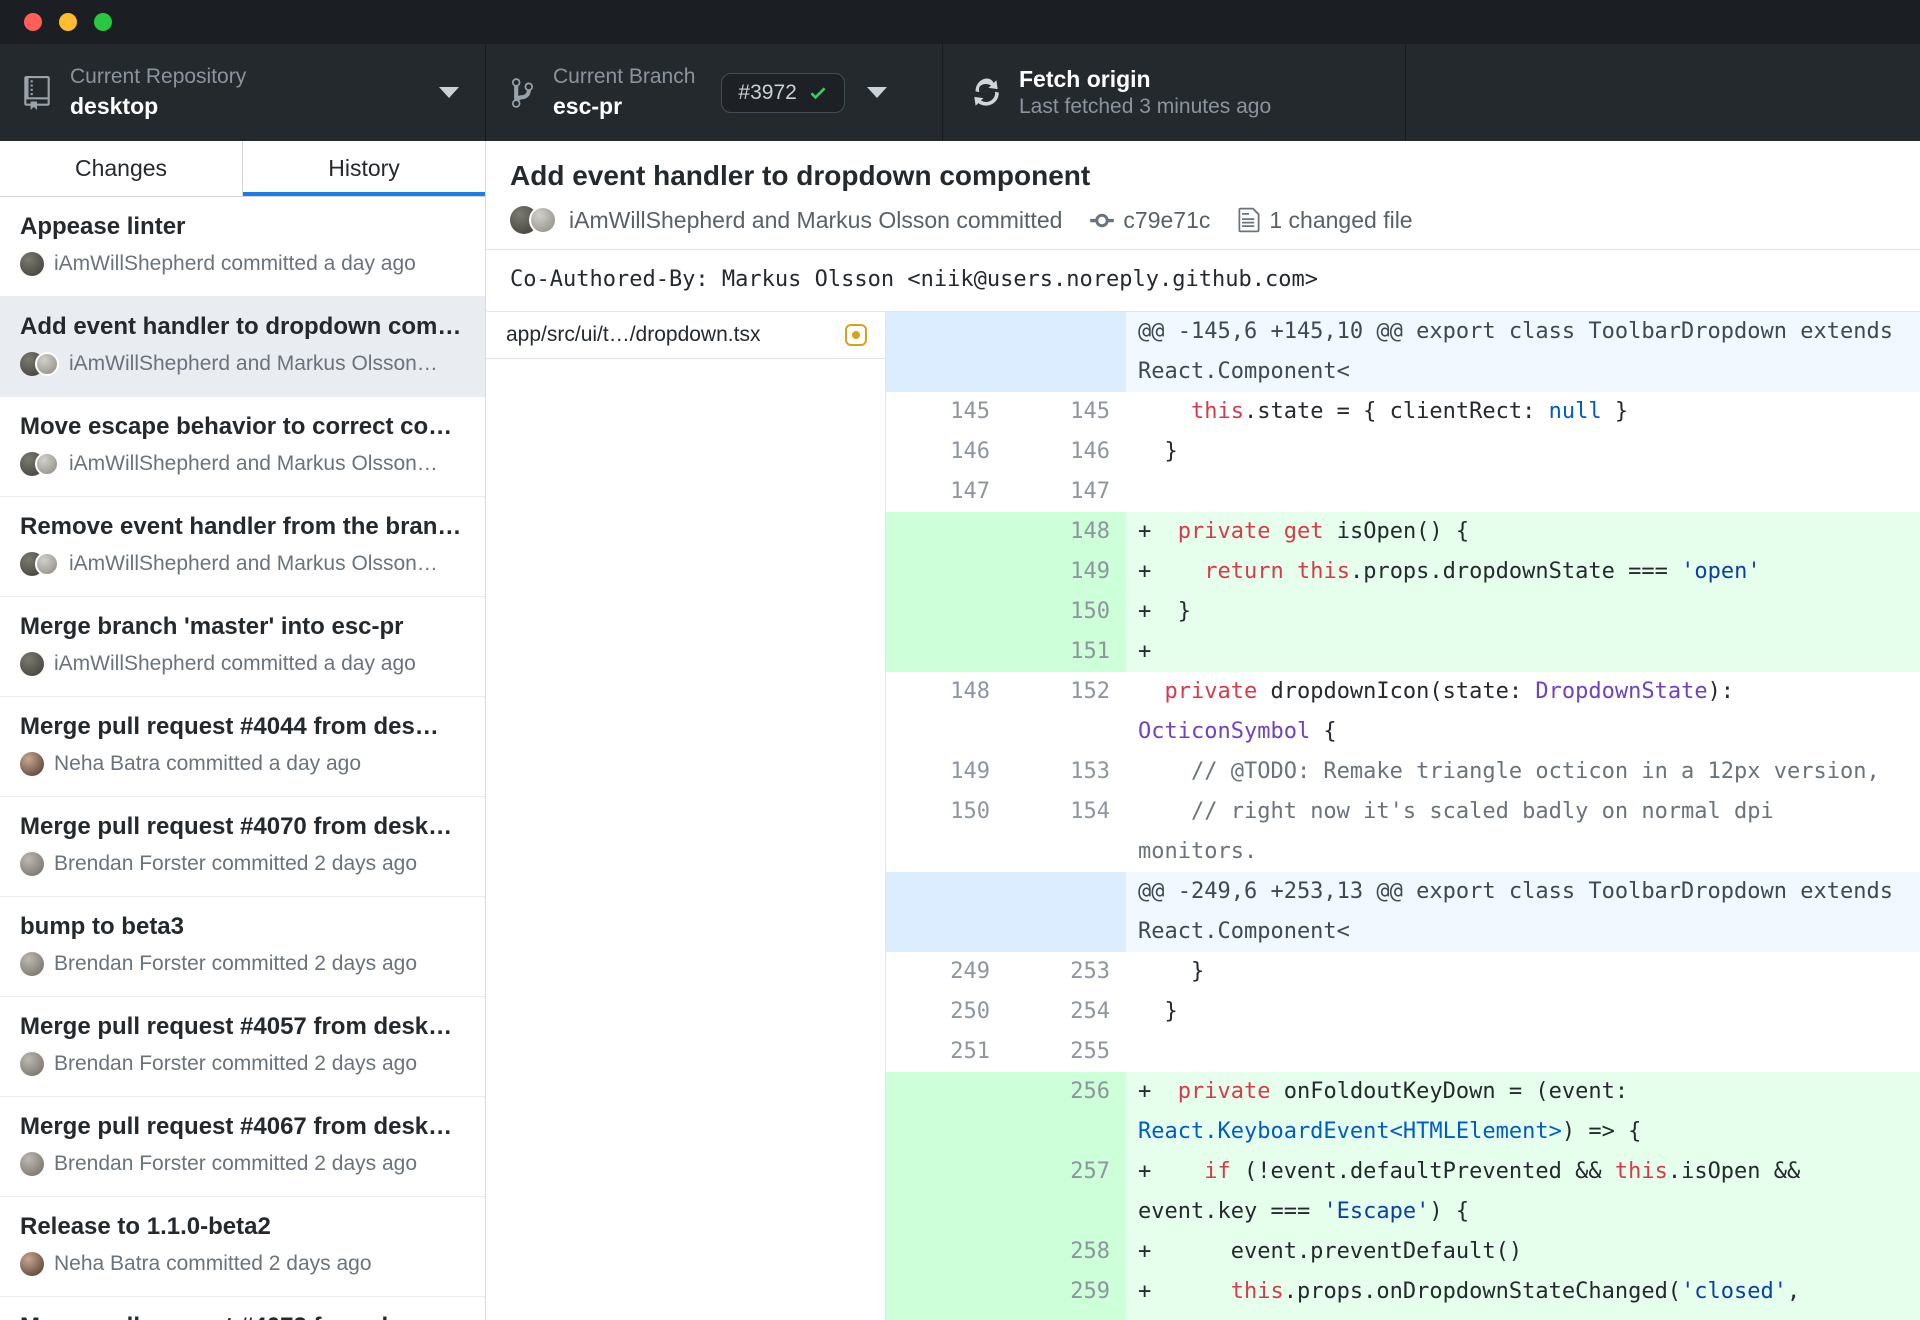 The image size is (1920, 1320). I want to click on changed-files-count: 1 changed file, so click(1341, 219).